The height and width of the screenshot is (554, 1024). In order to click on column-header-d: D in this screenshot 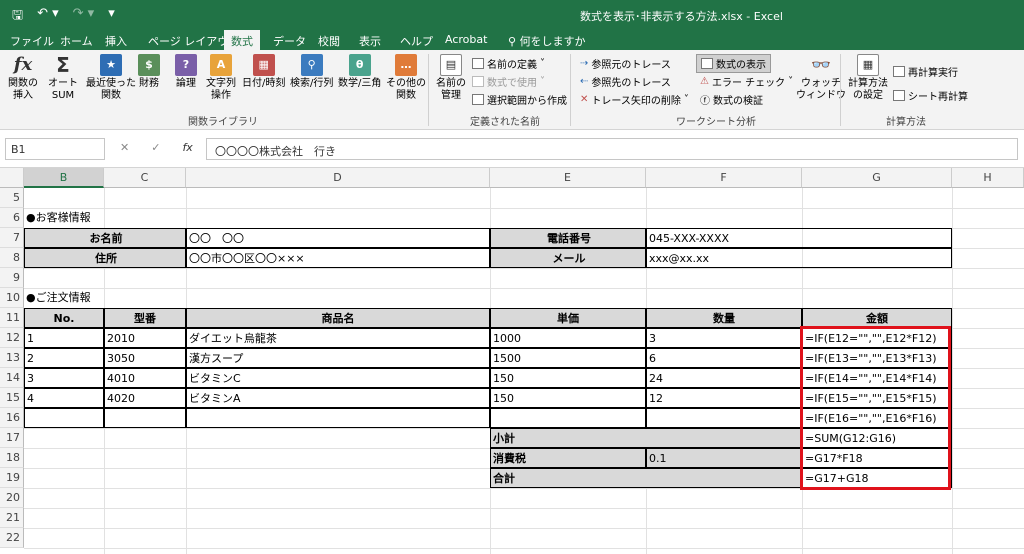, I will do `click(338, 178)`.